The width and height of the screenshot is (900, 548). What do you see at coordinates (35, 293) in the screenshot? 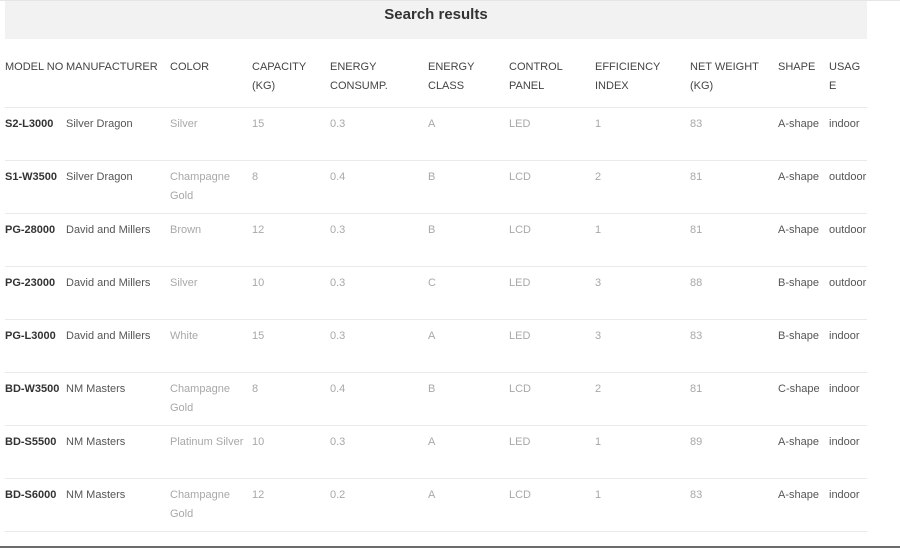
I see `model-cell: PG-23000` at bounding box center [35, 293].